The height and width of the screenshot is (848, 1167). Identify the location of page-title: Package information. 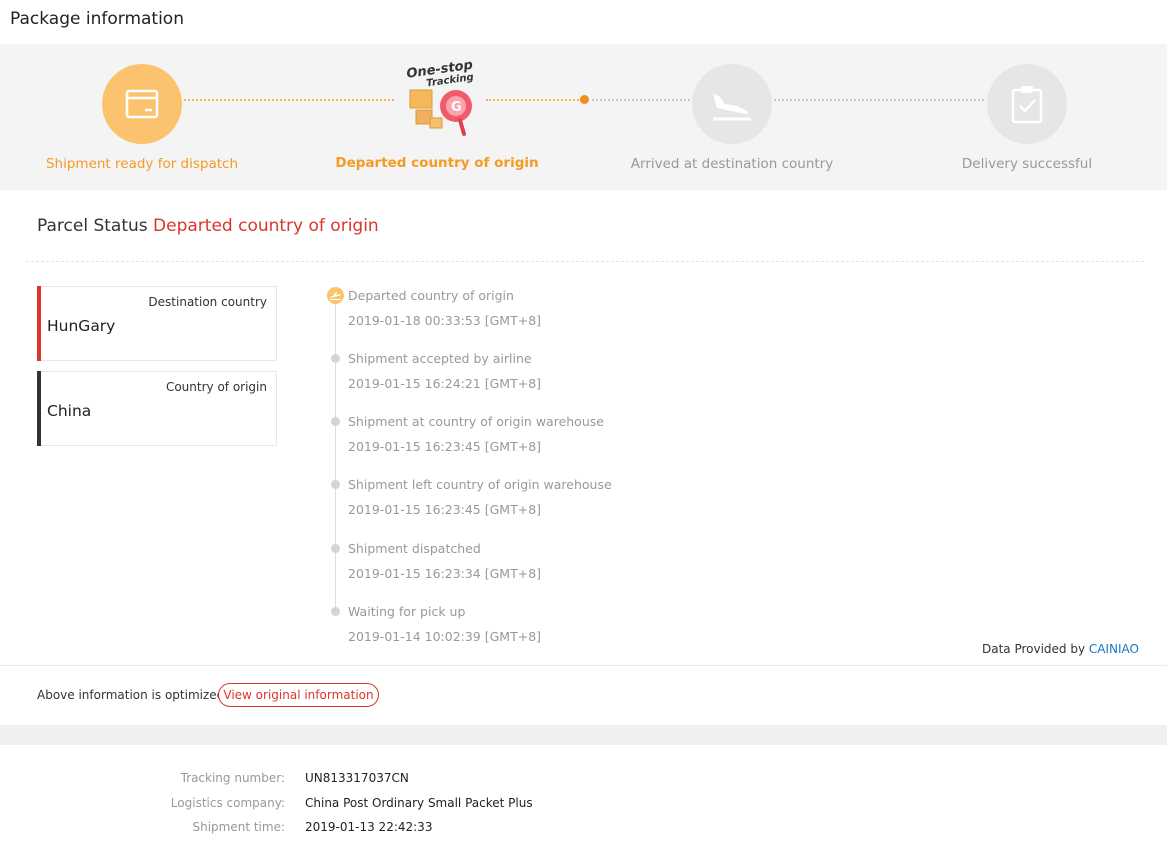
(97, 19).